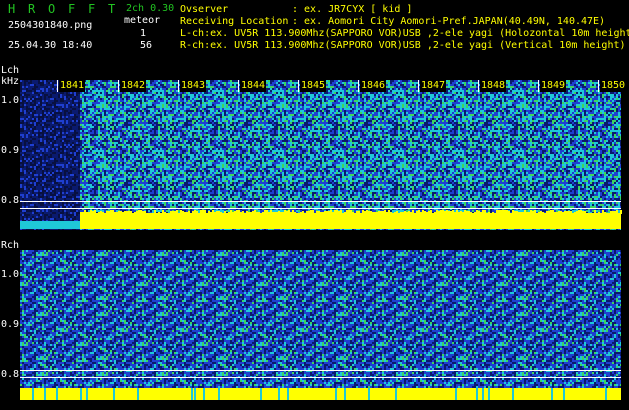 This screenshot has width=629, height=410. Describe the element at coordinates (350, 221) in the screenshot. I see `lch-signal-band` at that location.